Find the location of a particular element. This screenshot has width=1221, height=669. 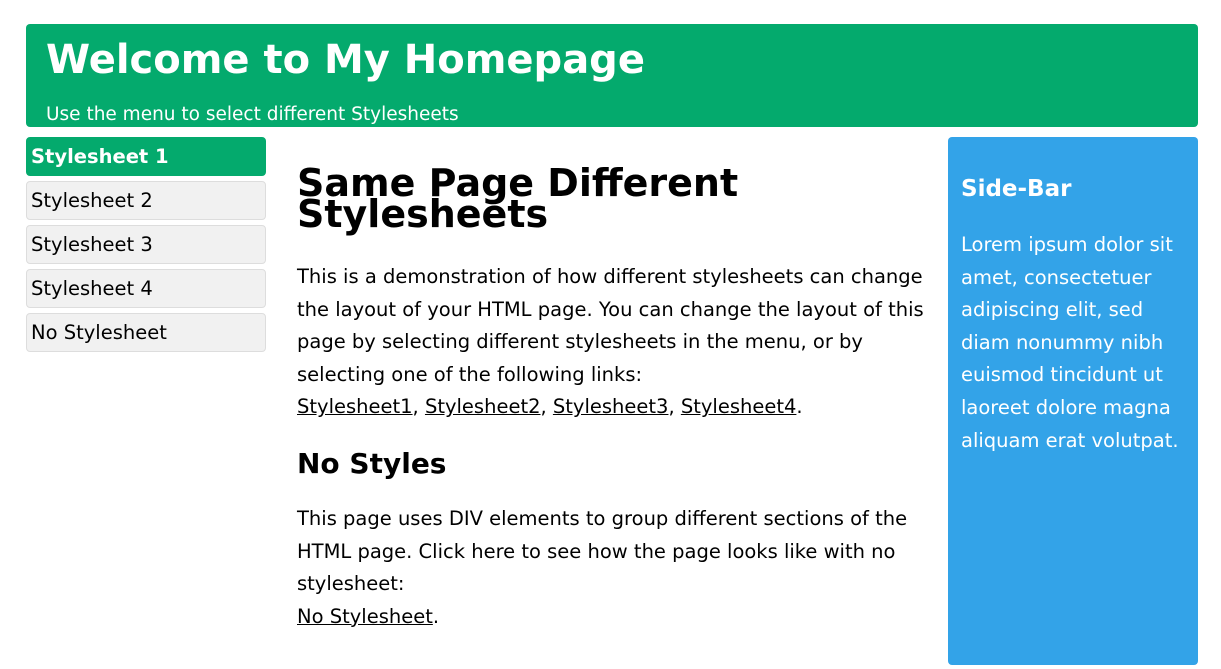

link-stylesheet2: Stylesheet2 is located at coordinates (483, 406).